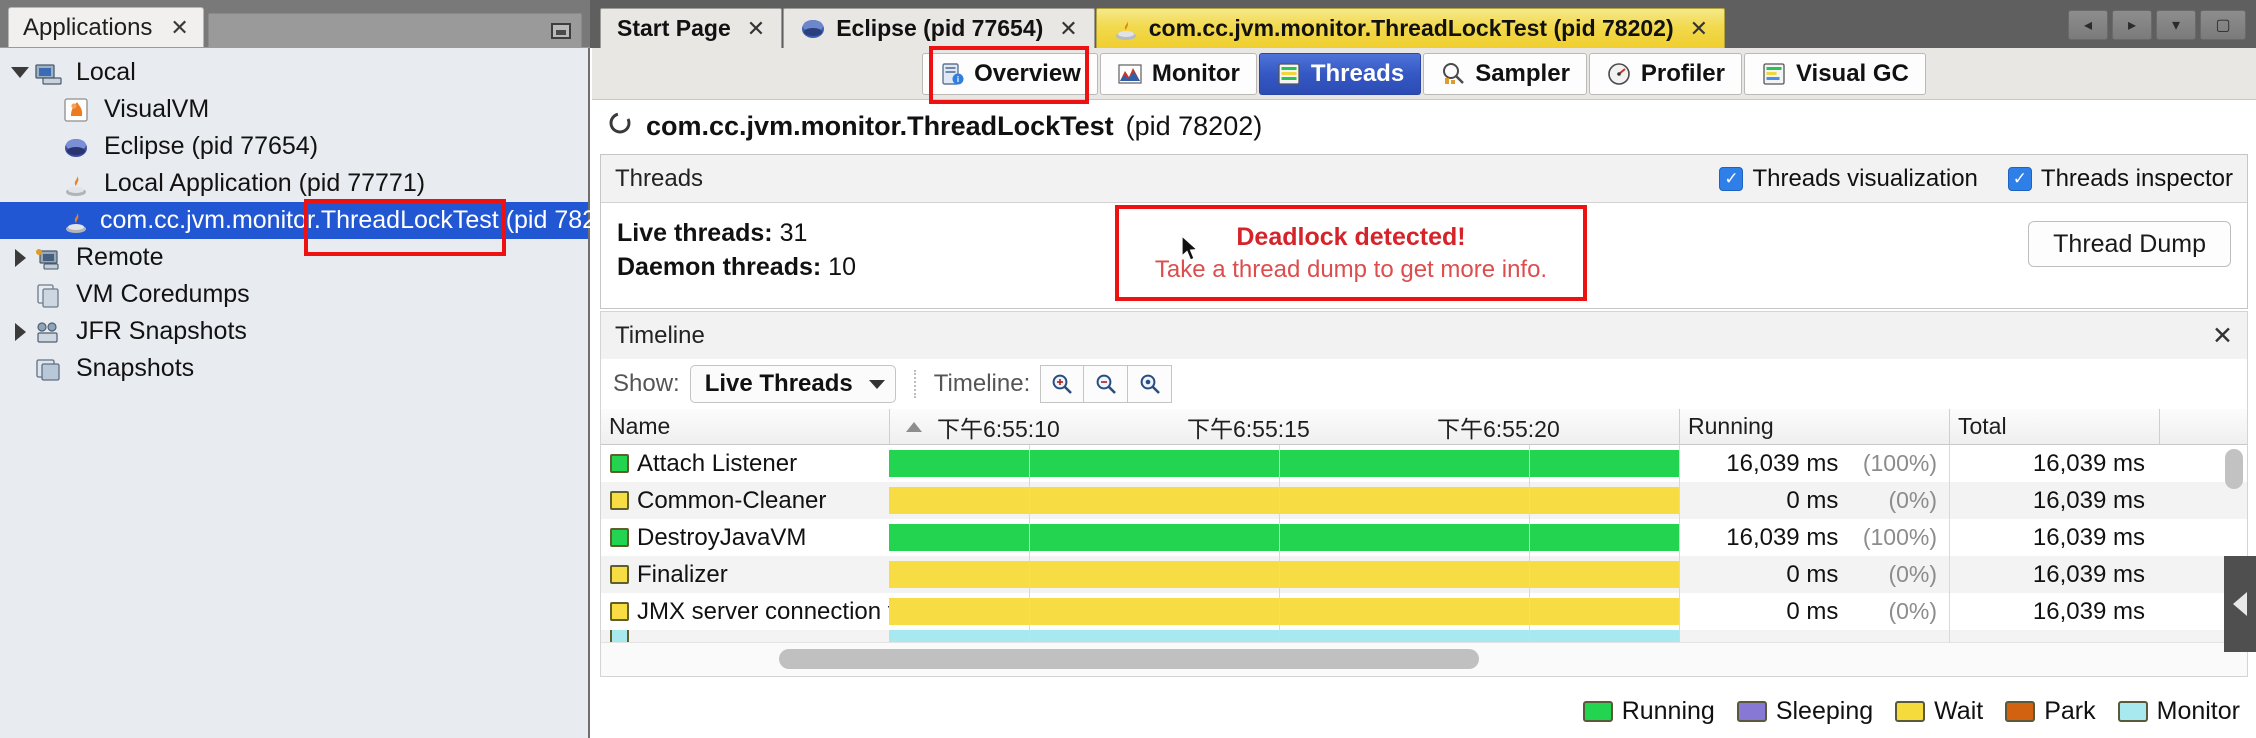 This screenshot has height=738, width=2256. Describe the element at coordinates (1424, 500) in the screenshot. I see `table-row: Common-Cleaner 0 ms (0%) 16,039 ms` at that location.